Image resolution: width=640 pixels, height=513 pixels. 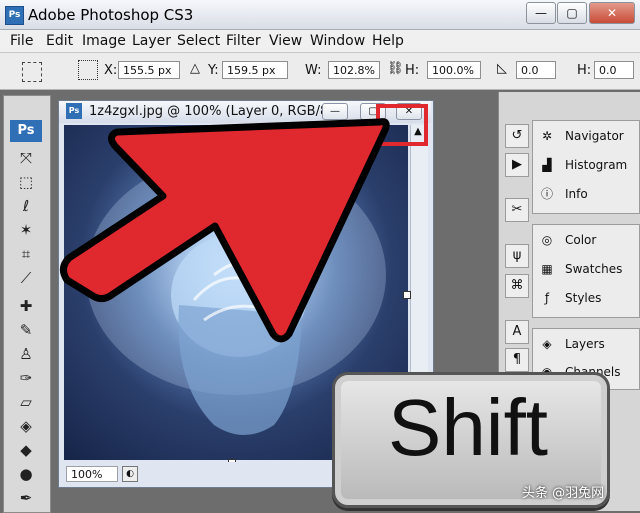 I want to click on zoom-field: 100%, so click(x=92, y=474).